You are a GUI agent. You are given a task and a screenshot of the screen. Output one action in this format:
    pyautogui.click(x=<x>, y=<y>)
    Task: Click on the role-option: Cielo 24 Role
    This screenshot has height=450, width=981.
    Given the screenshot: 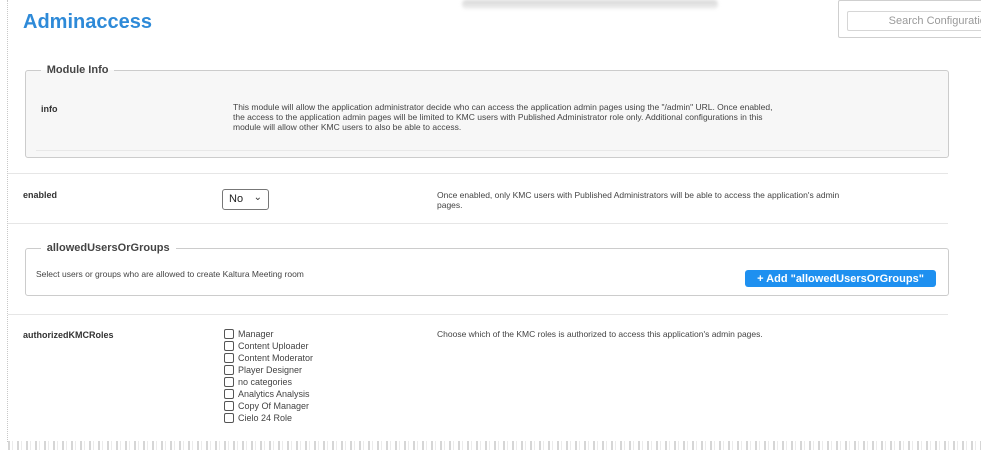 What is the action you would take?
    pyautogui.click(x=268, y=418)
    